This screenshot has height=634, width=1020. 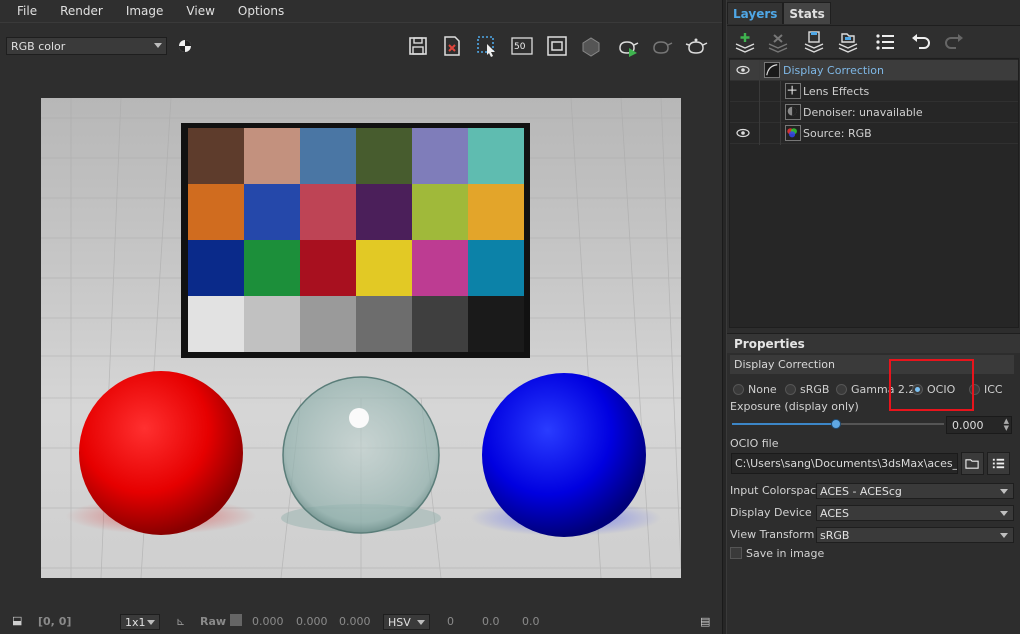 What do you see at coordinates (793, 91) in the screenshot?
I see `lens-effects-icon` at bounding box center [793, 91].